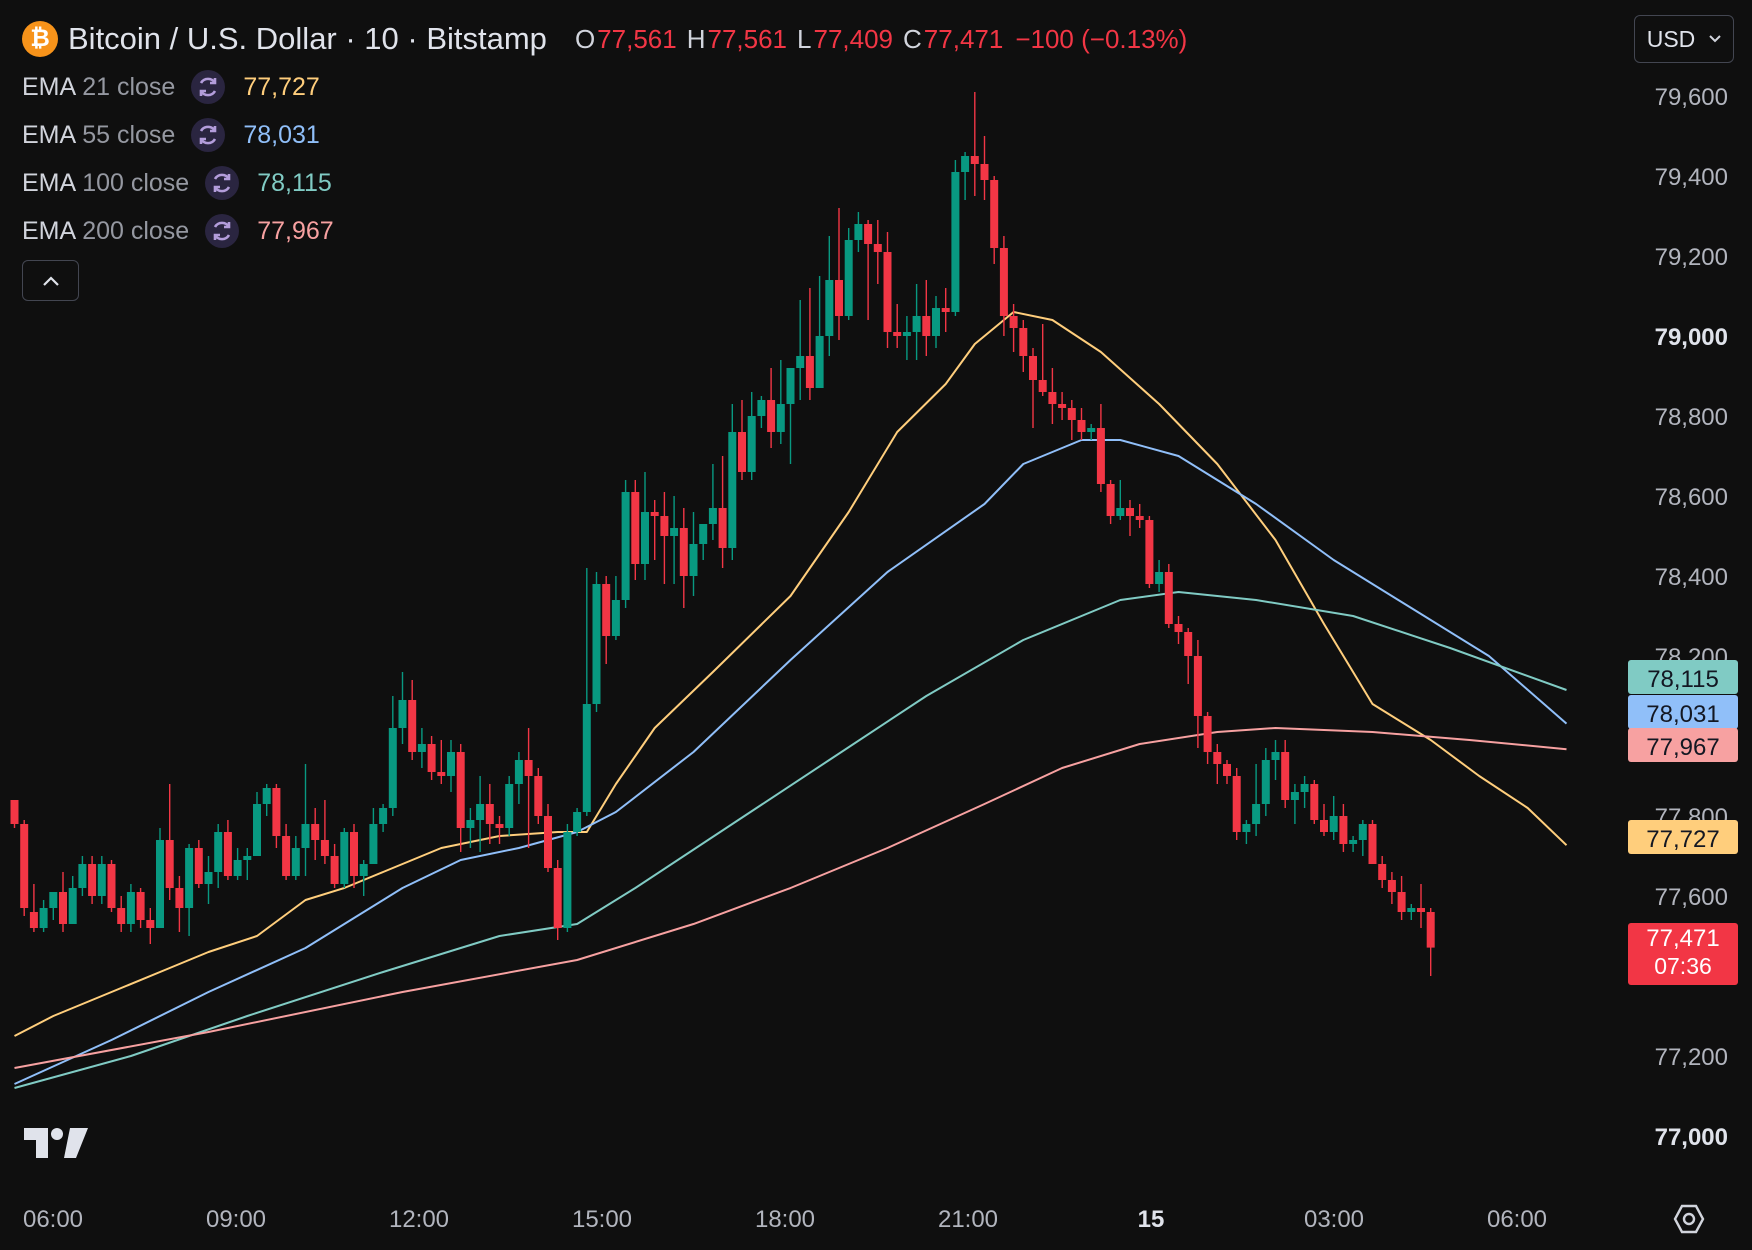 Image resolution: width=1752 pixels, height=1250 pixels. I want to click on price-change: −100 (−0.13%), so click(1101, 38).